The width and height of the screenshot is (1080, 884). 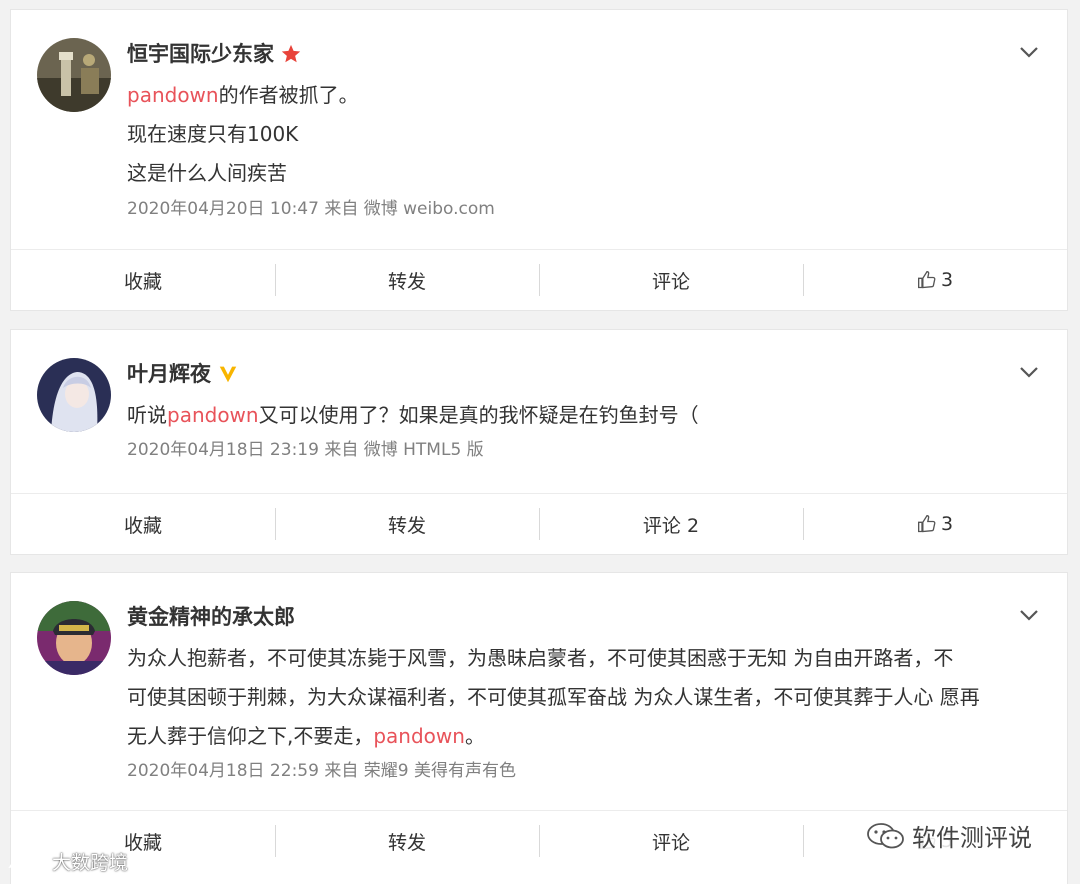 What do you see at coordinates (207, 173) in the screenshot?
I see `content-line: 这是什么人间疾苦` at bounding box center [207, 173].